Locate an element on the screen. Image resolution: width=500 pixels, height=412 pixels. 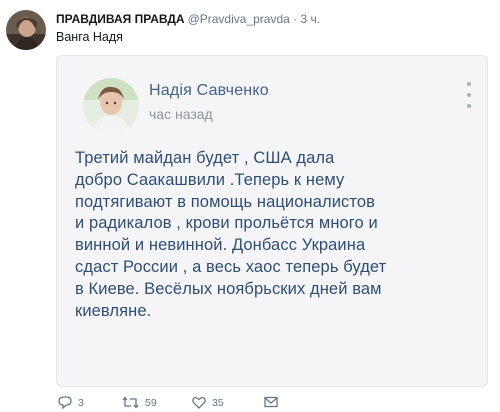
tweet-header: ПРАВДИВАЯ ПРАВДА @Pravdiva_pravda · 3 ч. is located at coordinates (188, 19).